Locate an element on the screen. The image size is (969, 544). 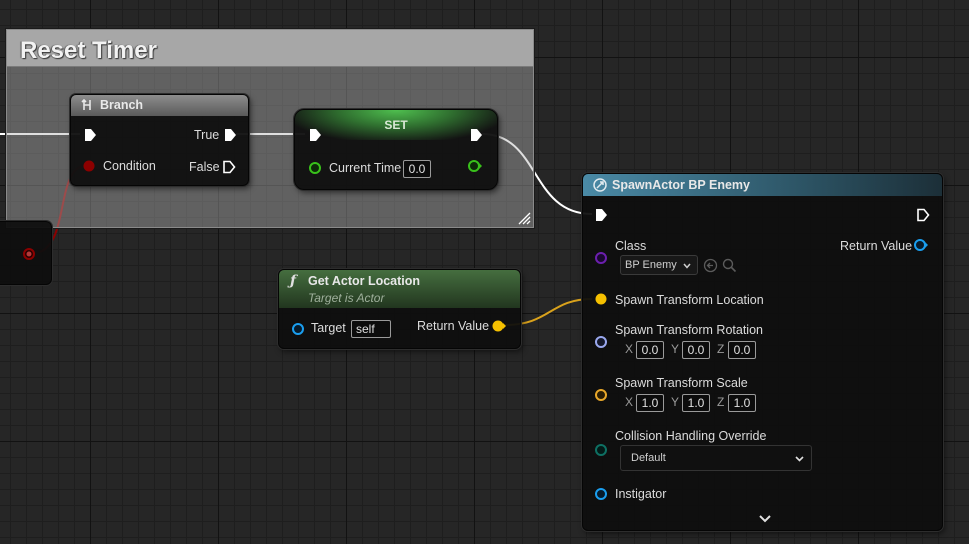
browse-search-icon is located at coordinates (729, 265).